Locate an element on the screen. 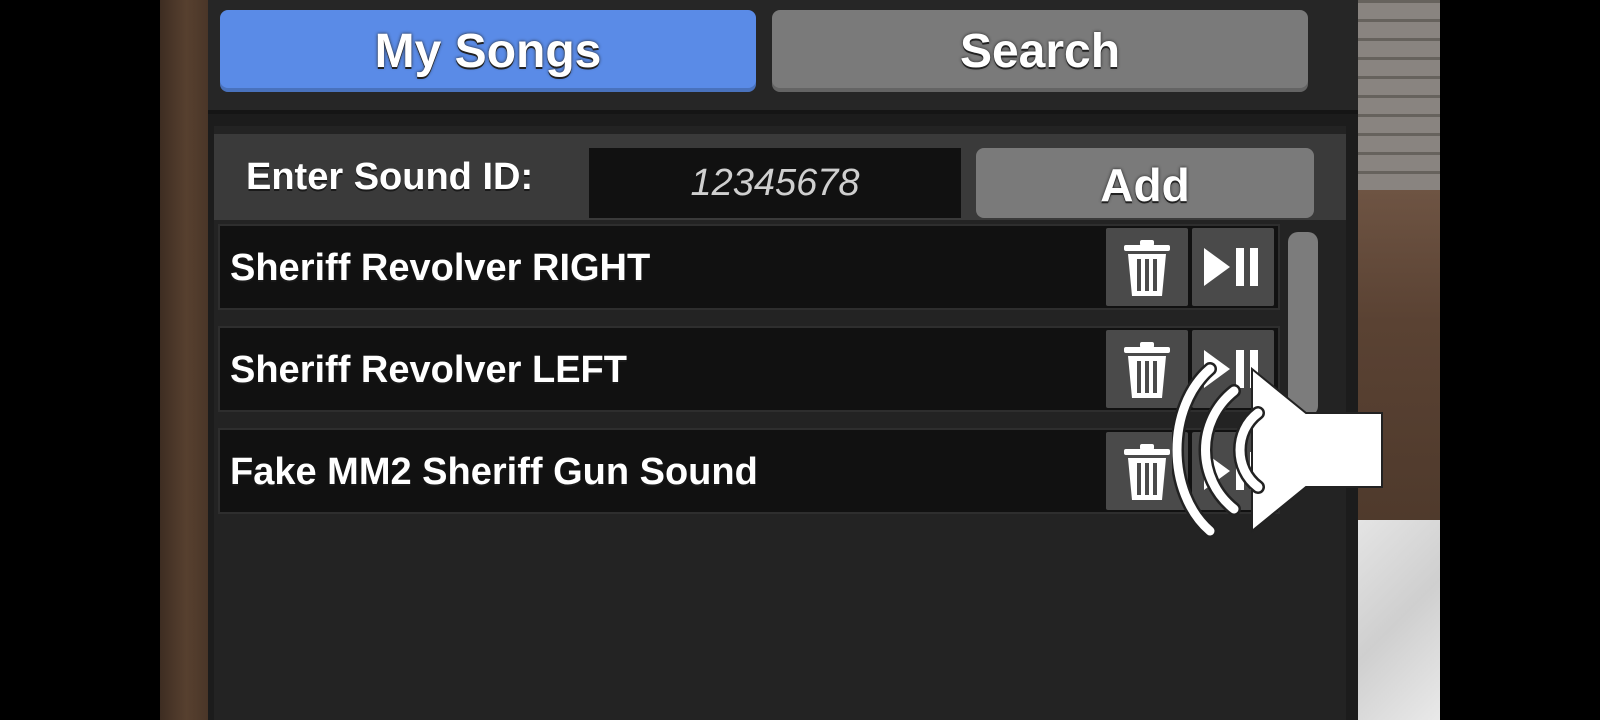  tab-search: Search is located at coordinates (1040, 51).